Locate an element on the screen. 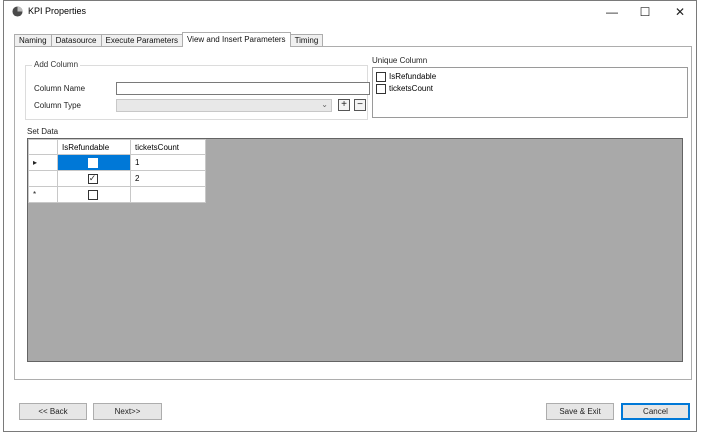 The width and height of the screenshot is (702, 436). data-grid-table: IsRefundable ticketsCount ▸ 1 ✓ 2 * is located at coordinates (117, 171).